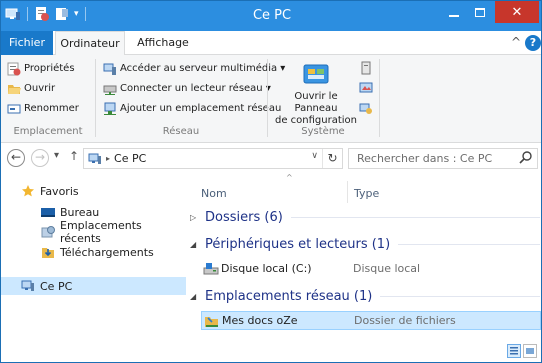 This screenshot has height=363, width=542. I want to click on search-icon, so click(526, 157).